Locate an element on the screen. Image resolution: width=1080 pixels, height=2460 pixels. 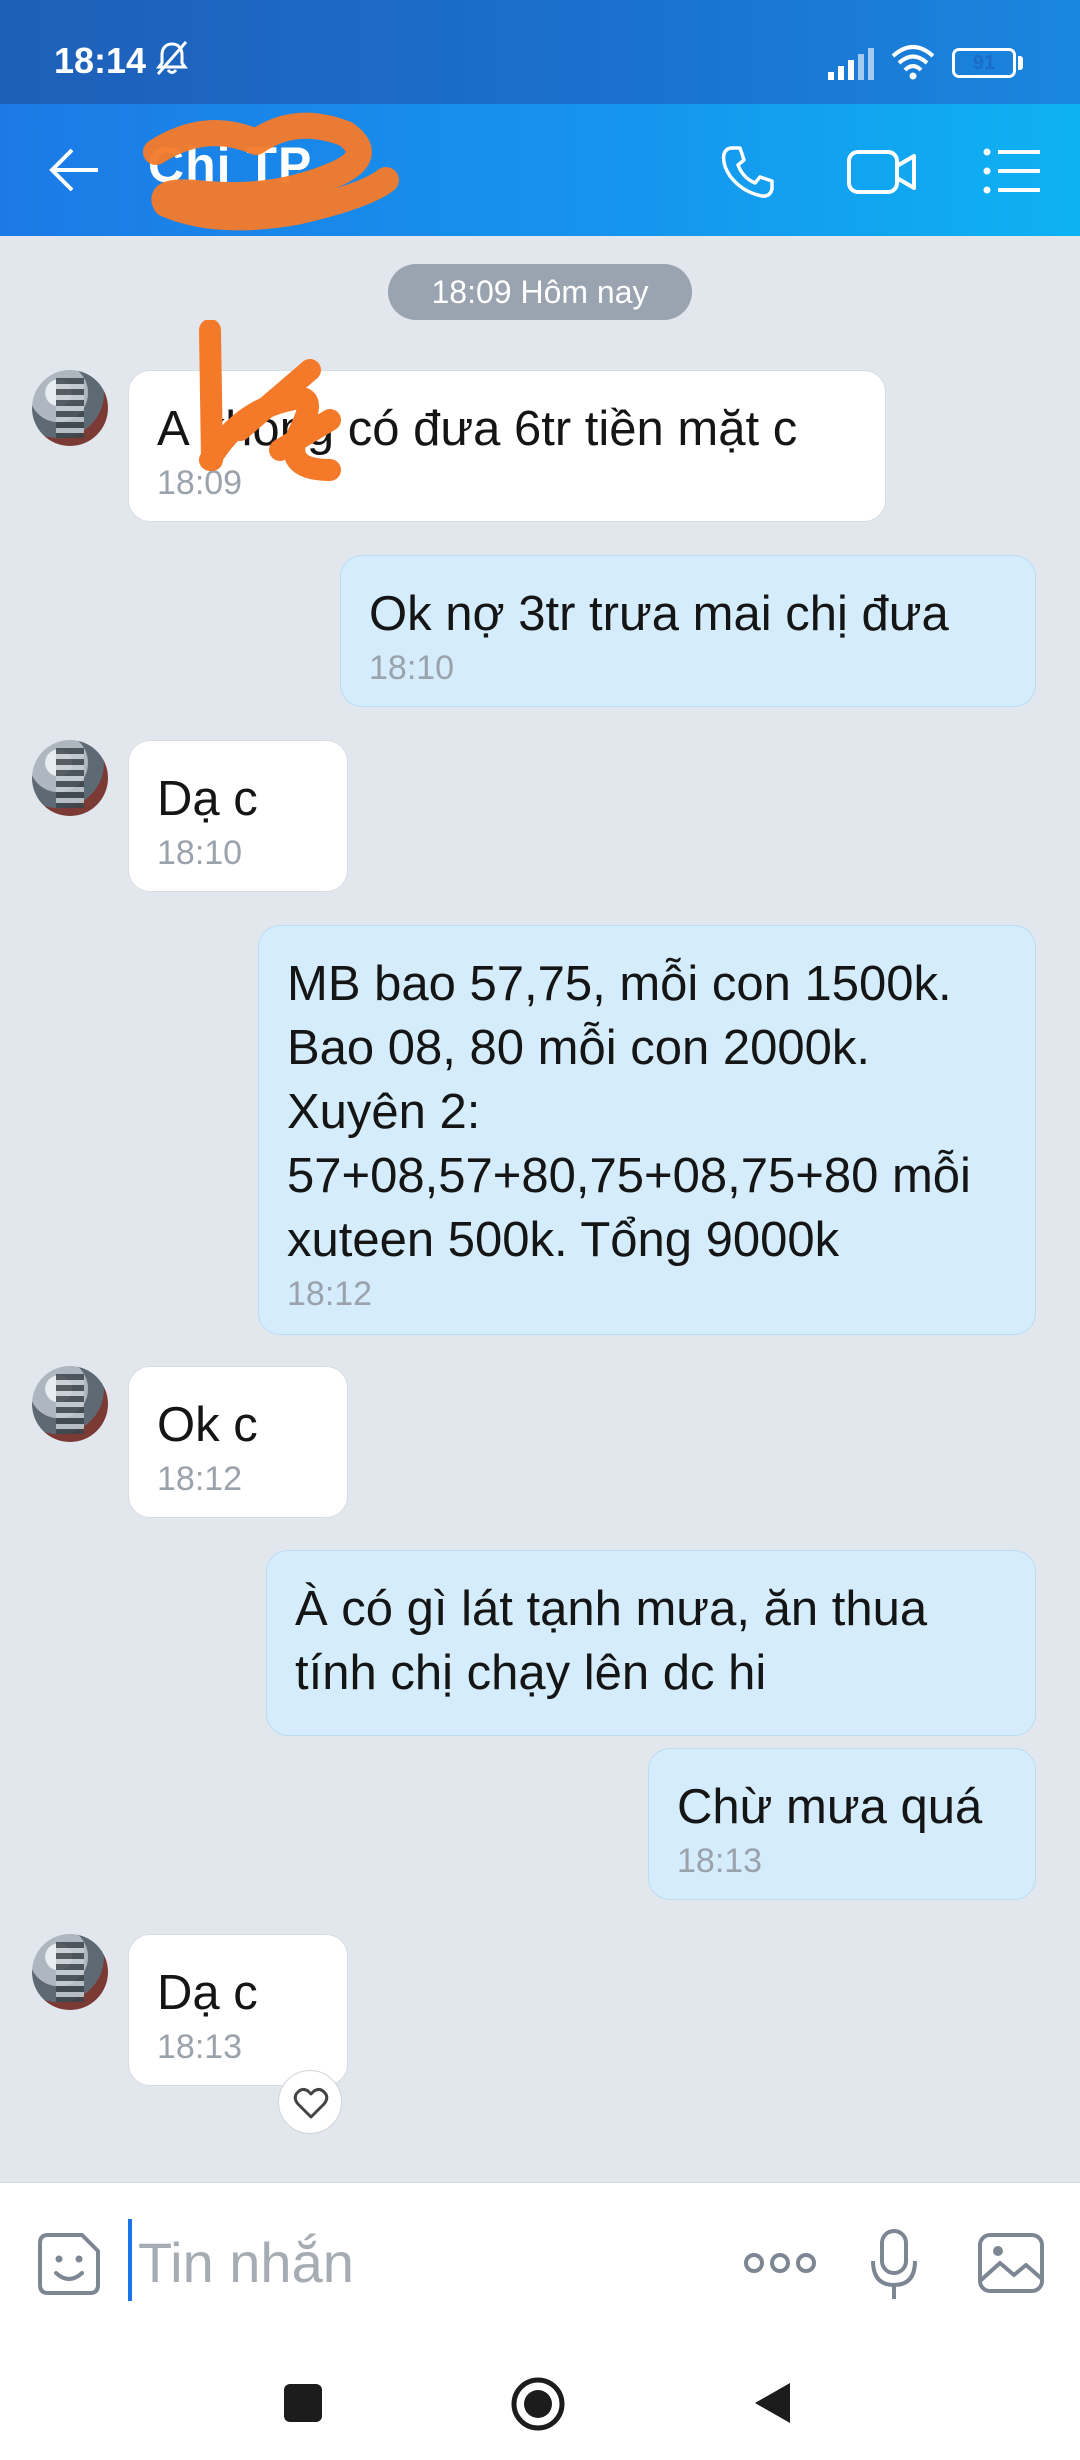
reaction-like-button is located at coordinates (310, 2102).